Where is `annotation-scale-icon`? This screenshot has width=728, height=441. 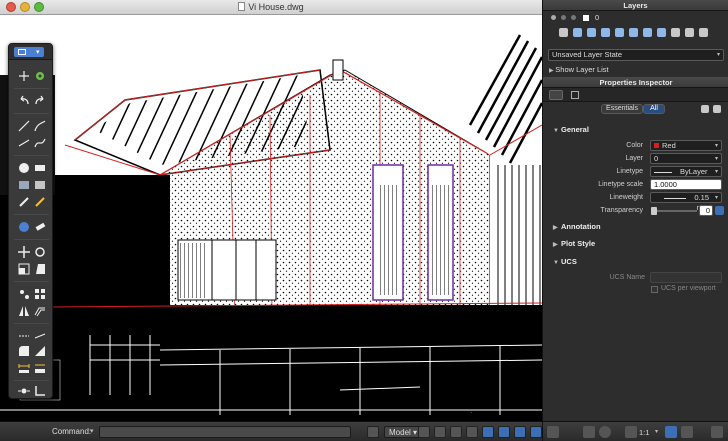
annotation-scale-icon is located at coordinates (631, 432).